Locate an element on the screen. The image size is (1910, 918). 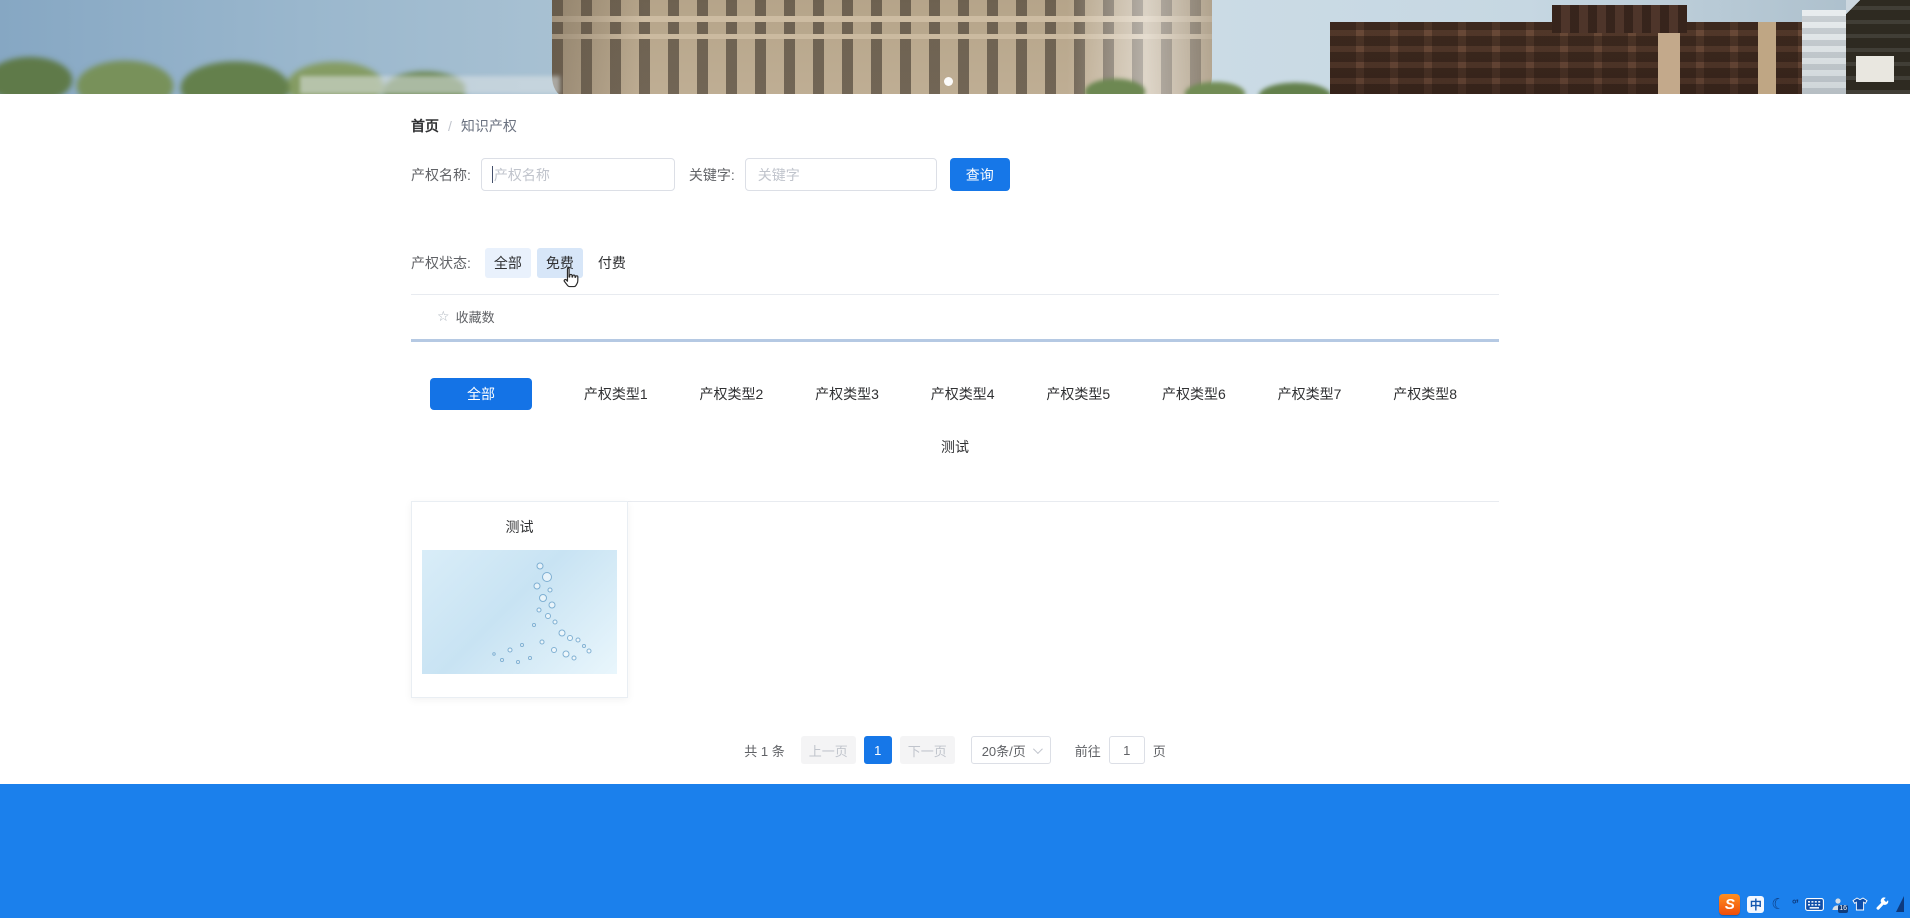
pagination: 共 1 条 上一页 1 下一页 20条/页 前往 页 is located at coordinates (955, 750).